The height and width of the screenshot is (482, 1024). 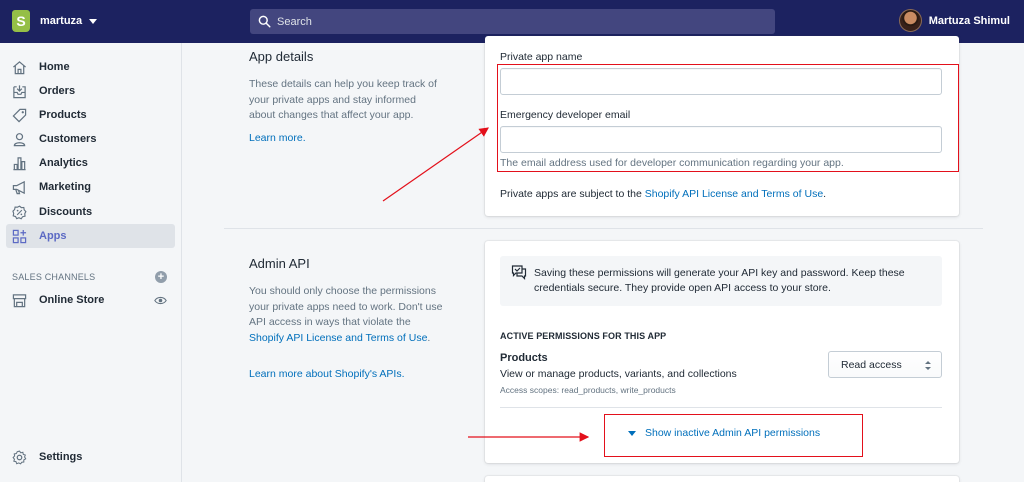 What do you see at coordinates (524, 358) in the screenshot?
I see `permission-title: Products` at bounding box center [524, 358].